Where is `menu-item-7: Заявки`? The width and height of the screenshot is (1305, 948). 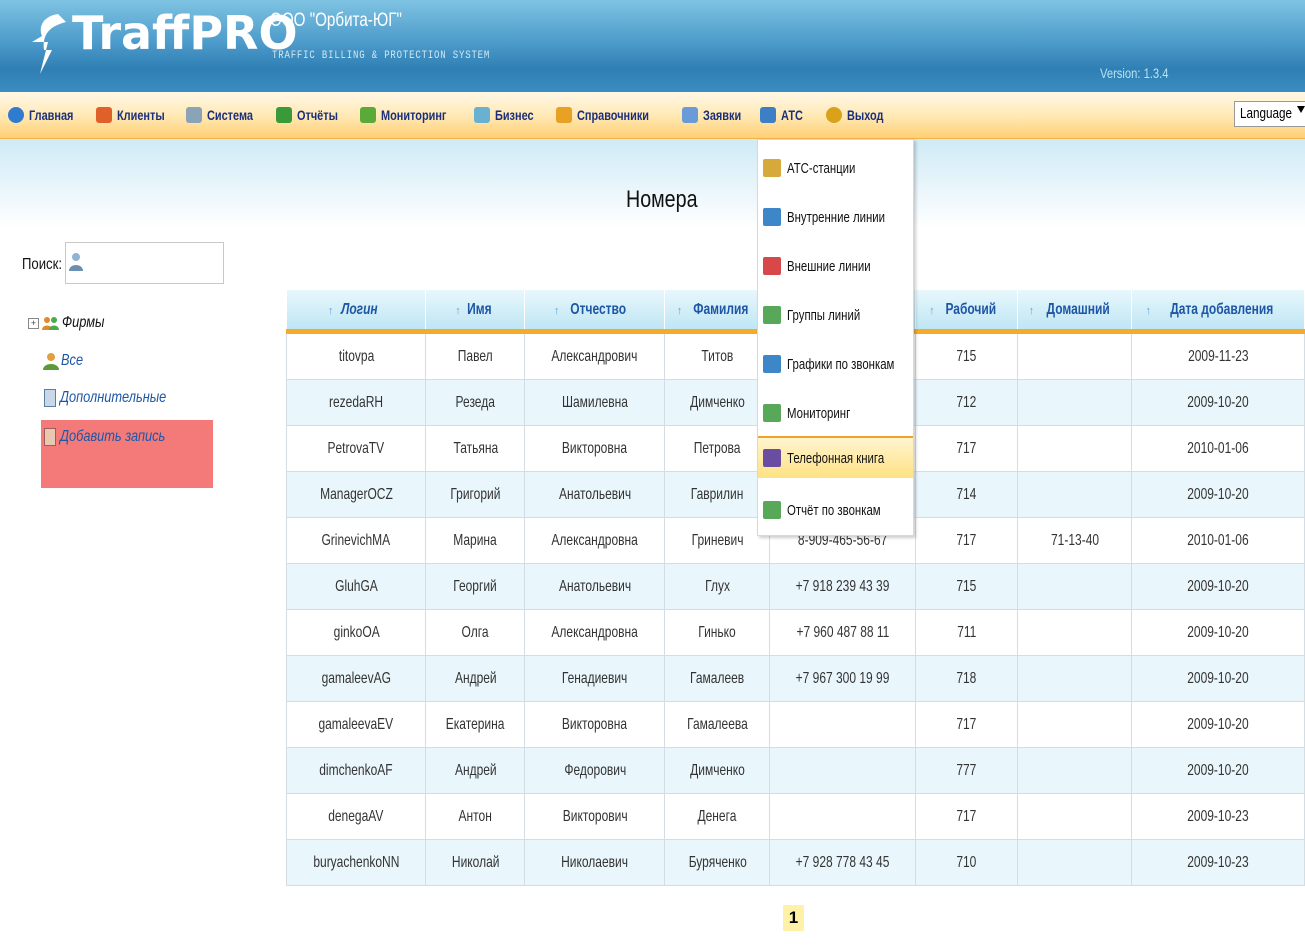
menu-item-7: Заявки is located at coordinates (717, 115).